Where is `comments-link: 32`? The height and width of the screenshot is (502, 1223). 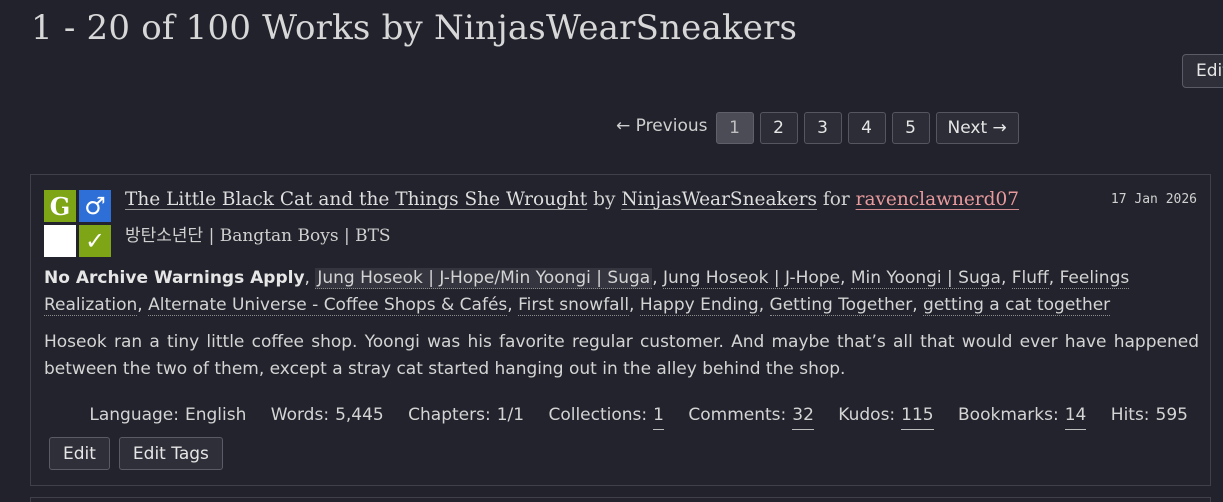
comments-link: 32 is located at coordinates (803, 417).